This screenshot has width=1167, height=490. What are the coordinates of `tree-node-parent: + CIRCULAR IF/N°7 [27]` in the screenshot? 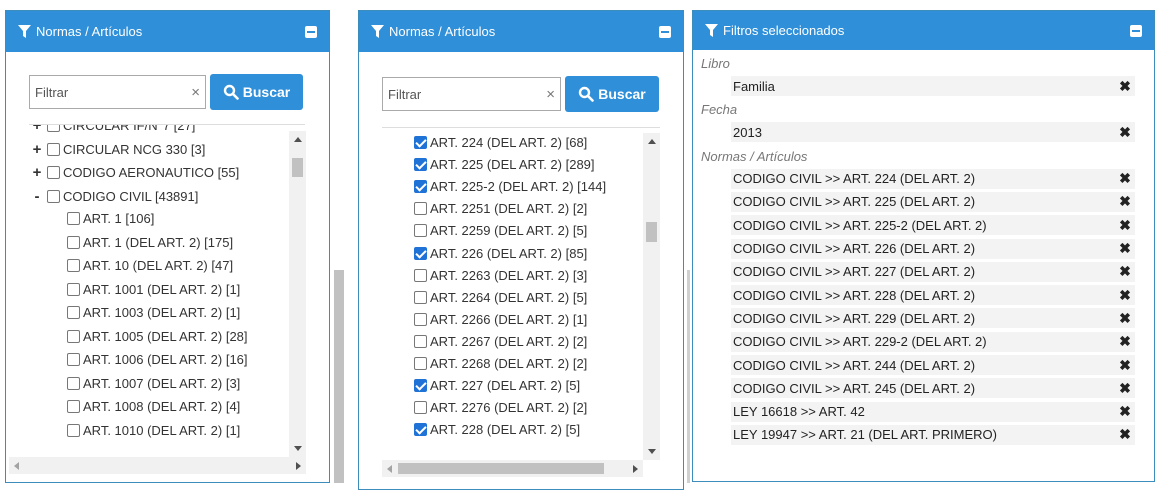 It's located at (113, 129).